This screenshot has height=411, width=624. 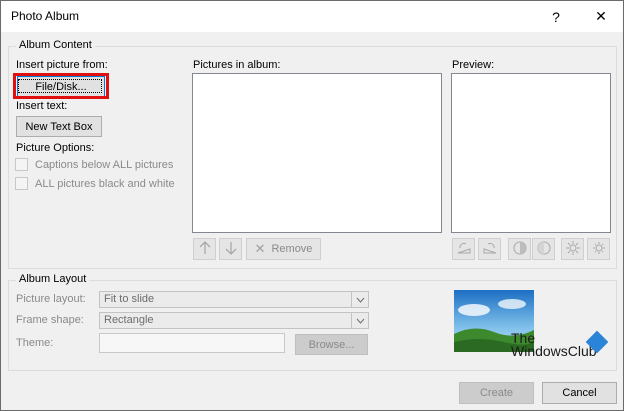 I want to click on move-down-button, so click(x=230, y=249).